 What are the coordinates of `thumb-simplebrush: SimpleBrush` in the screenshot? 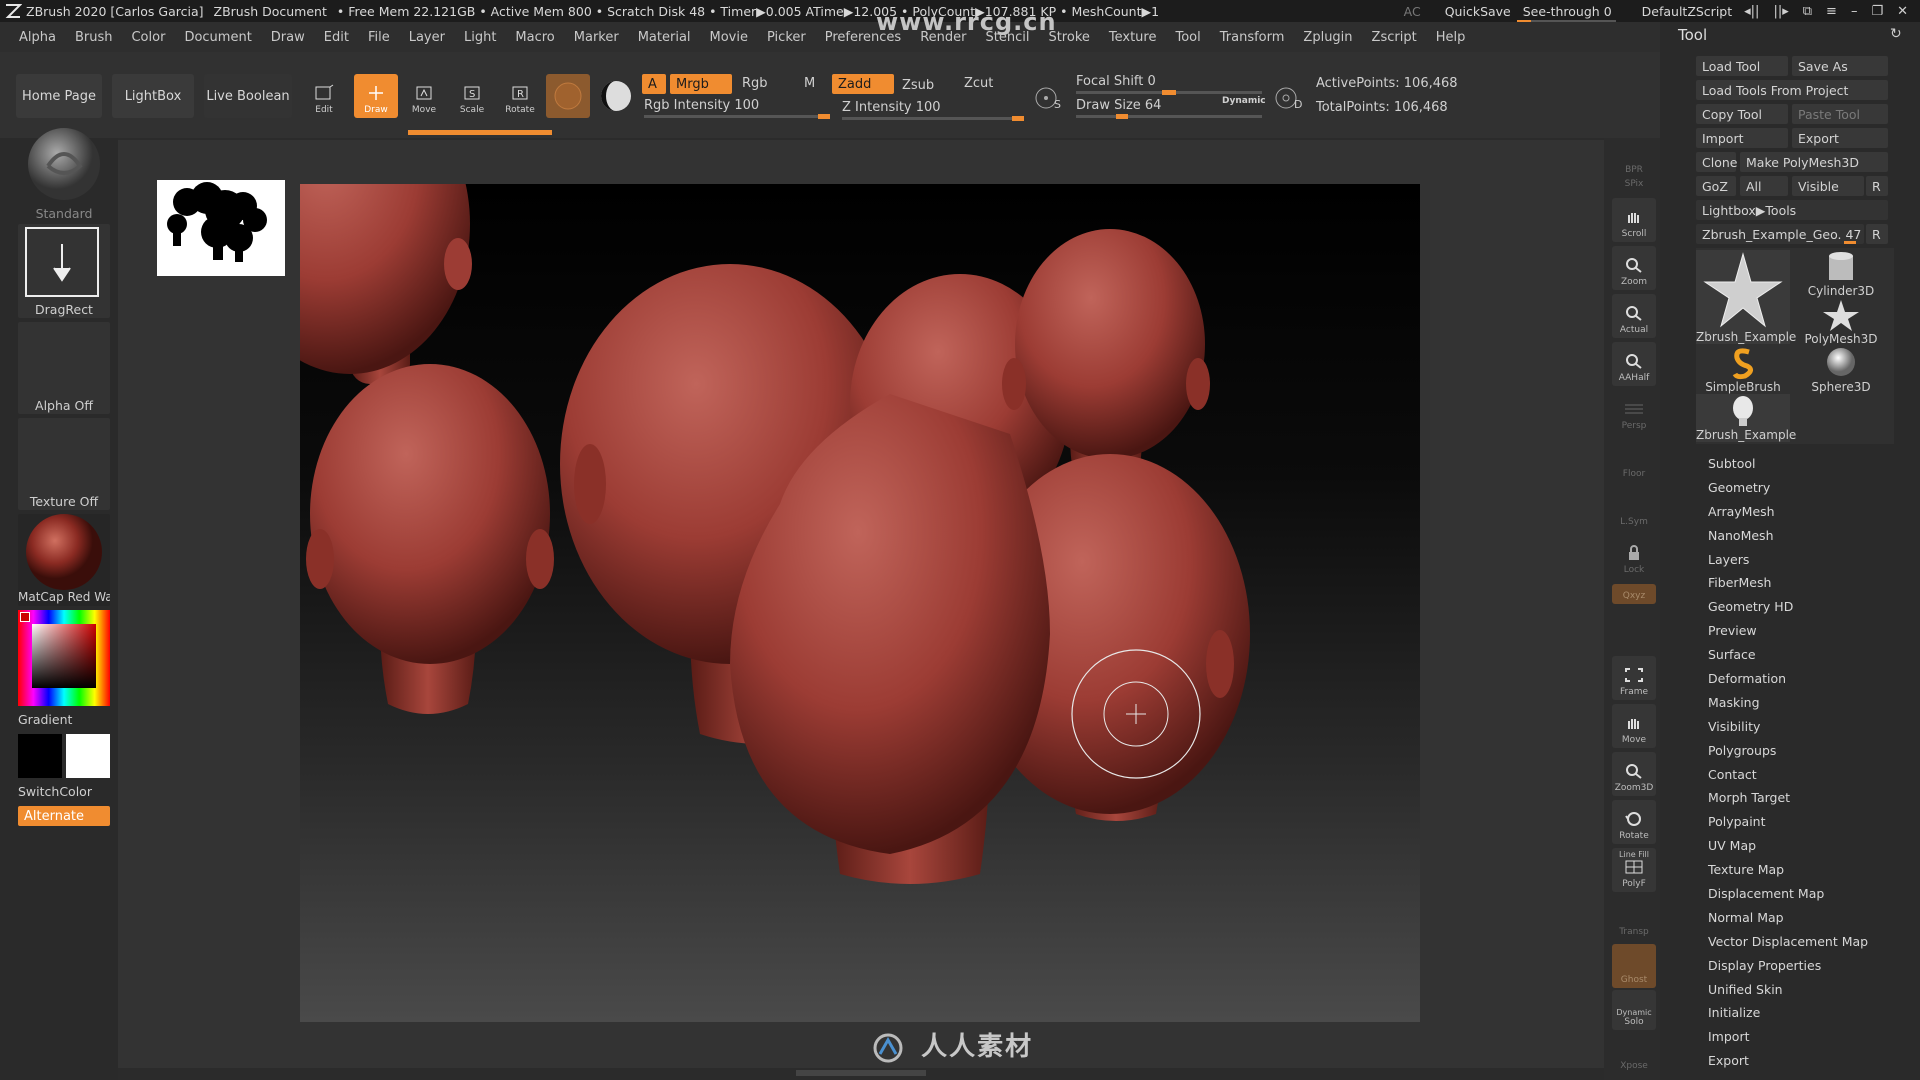 It's located at (1743, 370).